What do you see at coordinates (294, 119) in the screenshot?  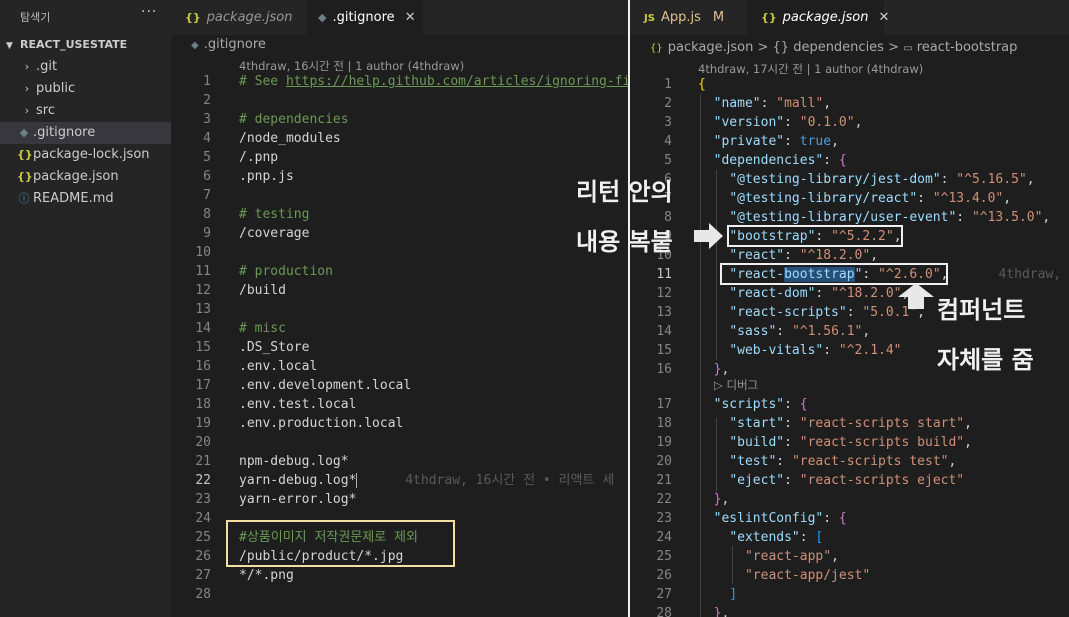 I see `code-line-3: # dependencies` at bounding box center [294, 119].